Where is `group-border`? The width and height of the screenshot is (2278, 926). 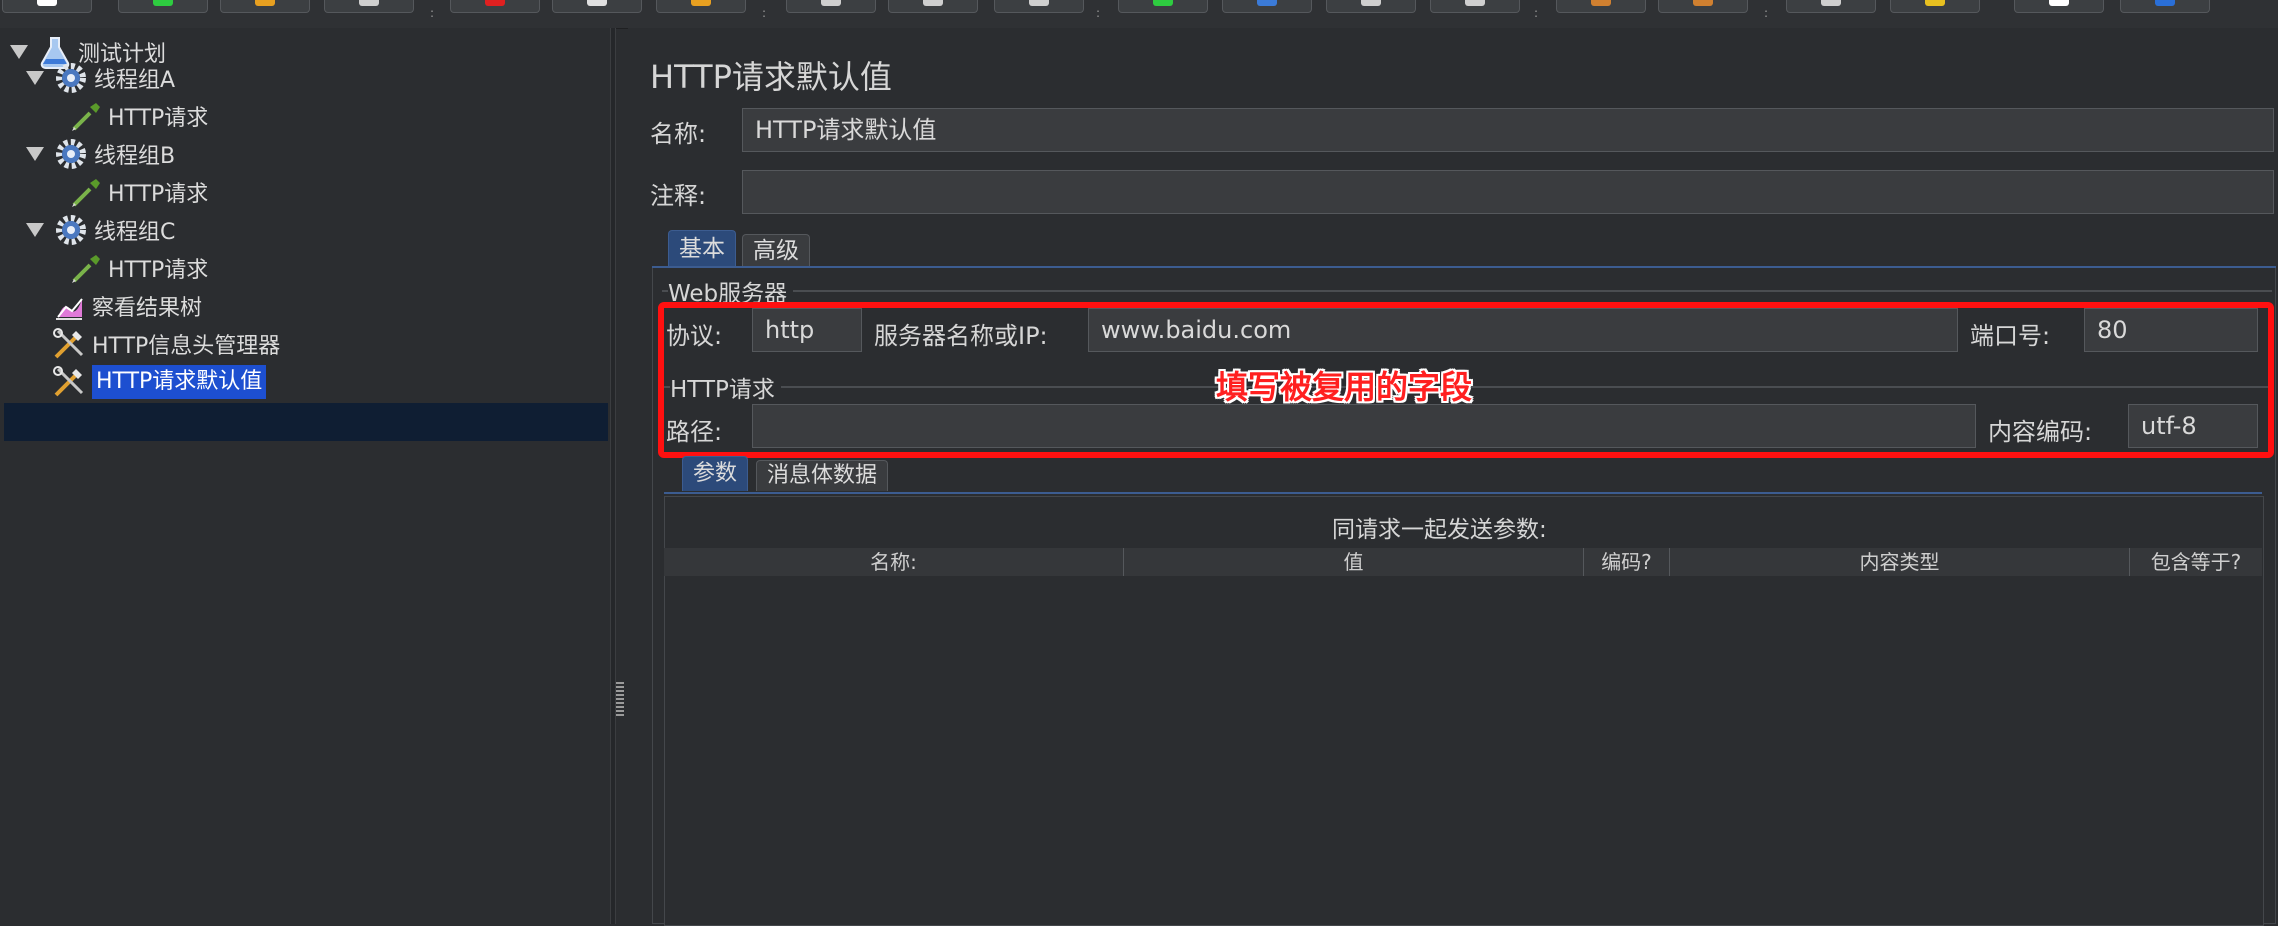 group-border is located at coordinates (1467, 291).